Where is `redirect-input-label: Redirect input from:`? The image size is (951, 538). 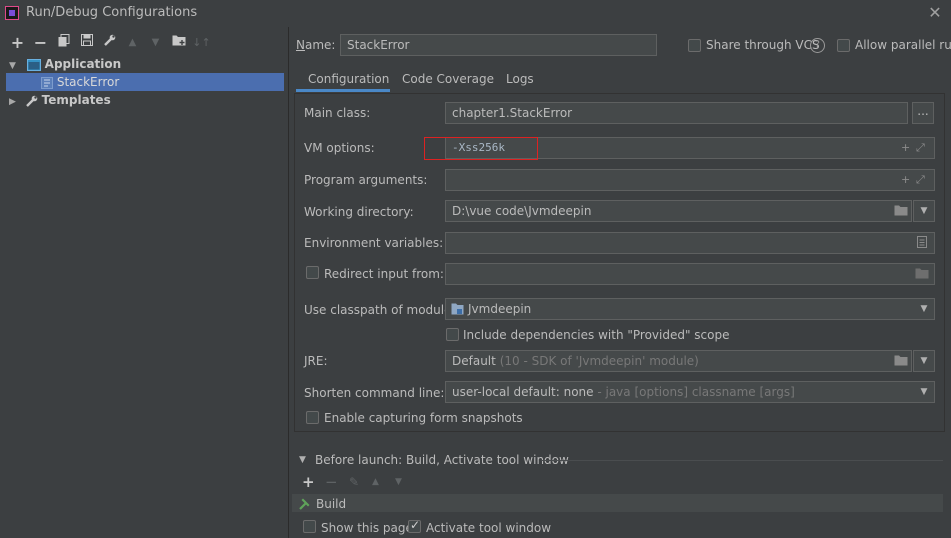
redirect-input-label: Redirect input from: is located at coordinates (384, 274).